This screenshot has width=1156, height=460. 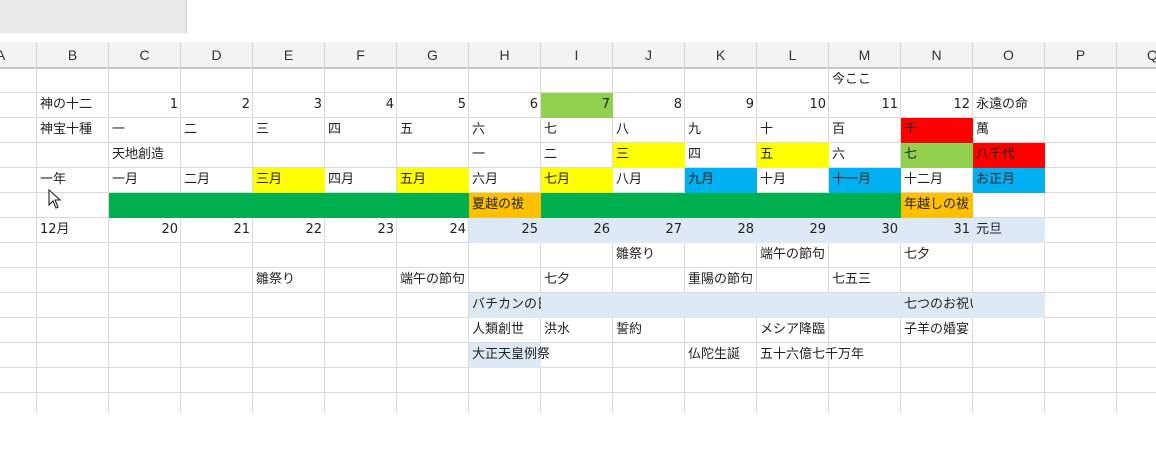 I want to click on cell-g5: 五月, so click(x=433, y=180).